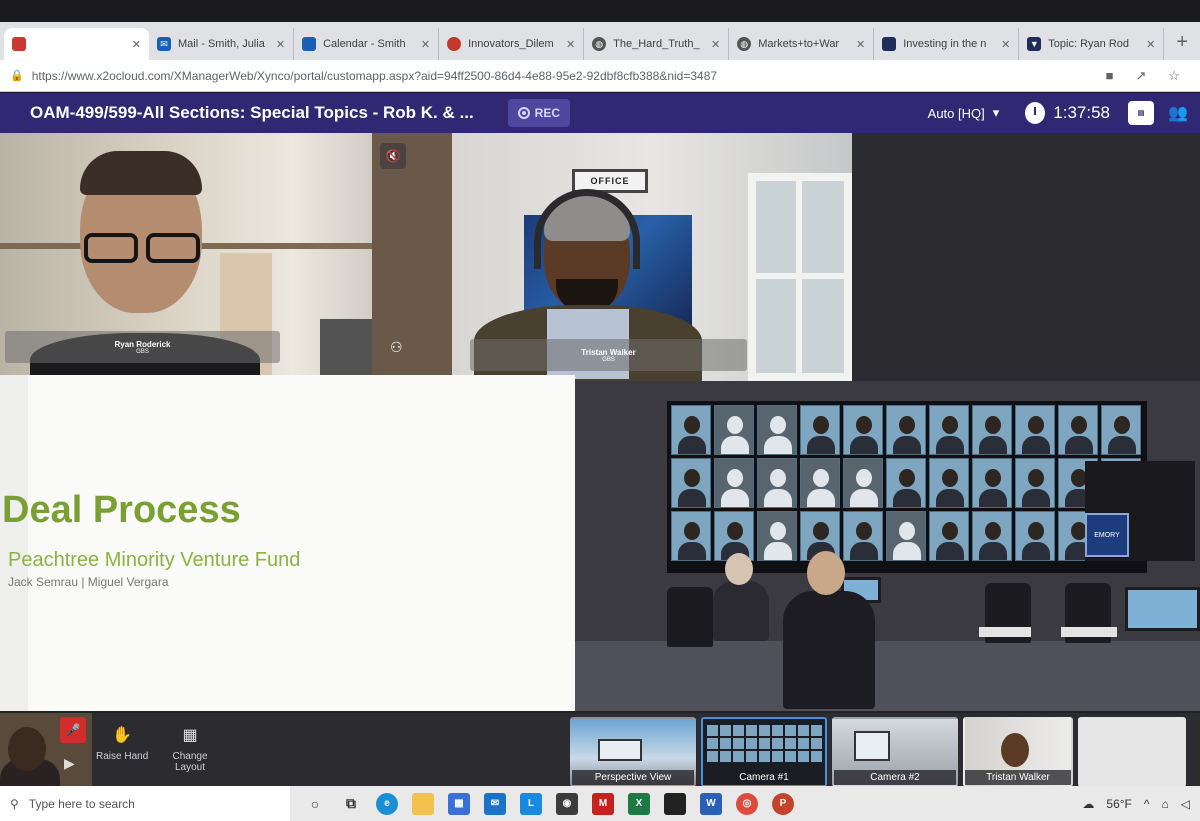 The height and width of the screenshot is (821, 1200). What do you see at coordinates (222, 44) in the screenshot?
I see `browser-tab-2: ✉ Mail - Smith, Julia ✕` at bounding box center [222, 44].